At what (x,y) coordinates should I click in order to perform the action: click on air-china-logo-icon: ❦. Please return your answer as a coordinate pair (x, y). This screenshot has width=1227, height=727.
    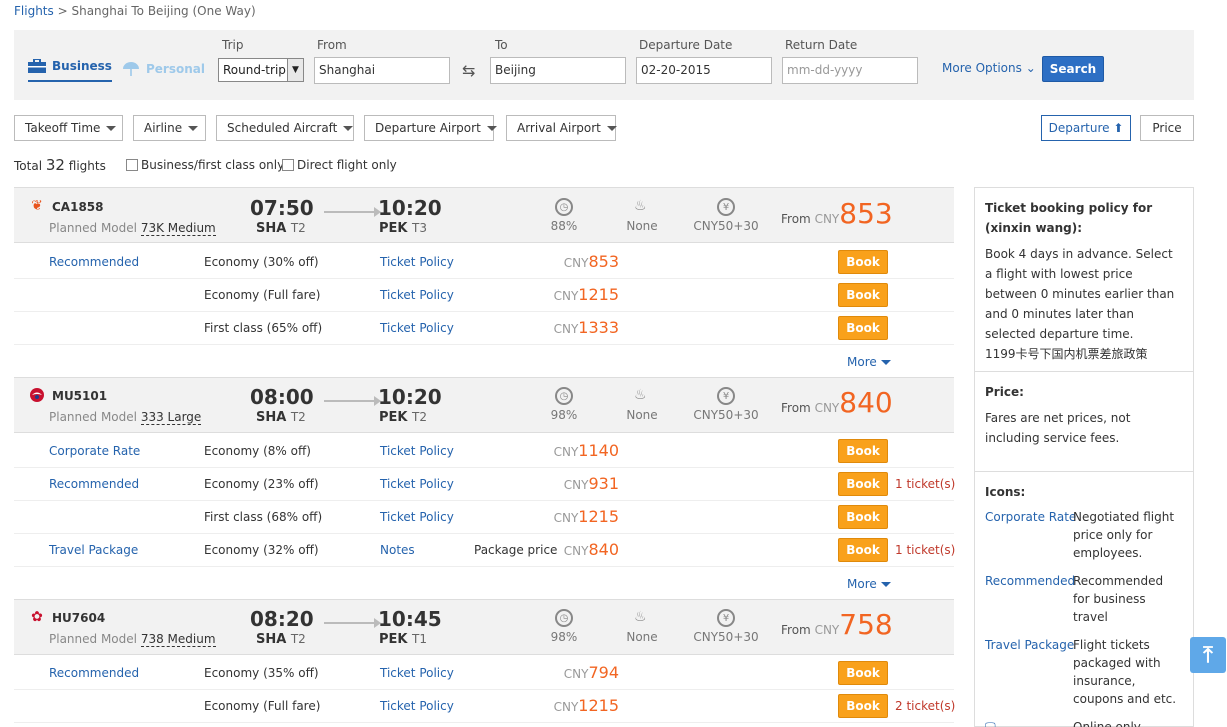
    Looking at the image, I should click on (37, 206).